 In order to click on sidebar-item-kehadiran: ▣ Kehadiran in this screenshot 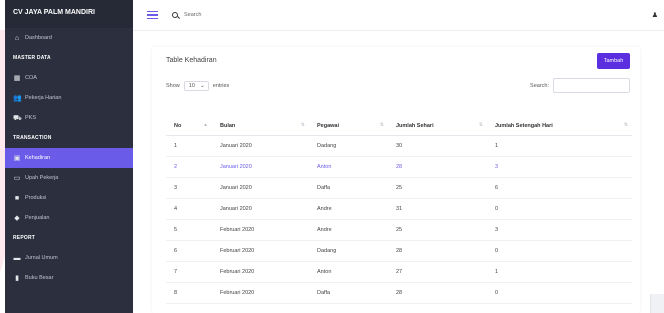, I will do `click(69, 158)`.